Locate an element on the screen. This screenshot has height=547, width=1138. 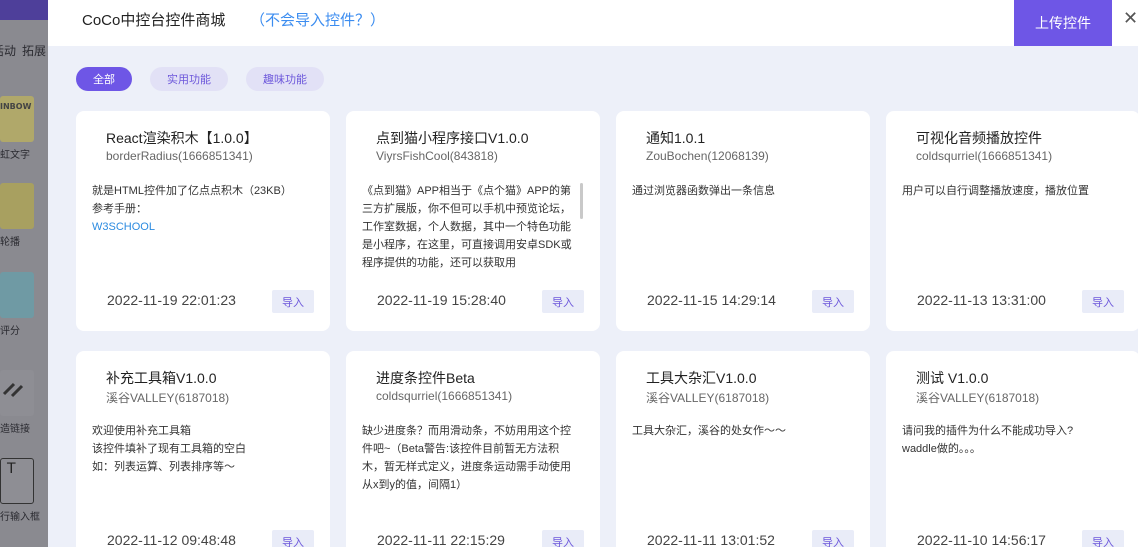
widget-description: 用户可以自行调整播放速度，播放位置 is located at coordinates (995, 191).